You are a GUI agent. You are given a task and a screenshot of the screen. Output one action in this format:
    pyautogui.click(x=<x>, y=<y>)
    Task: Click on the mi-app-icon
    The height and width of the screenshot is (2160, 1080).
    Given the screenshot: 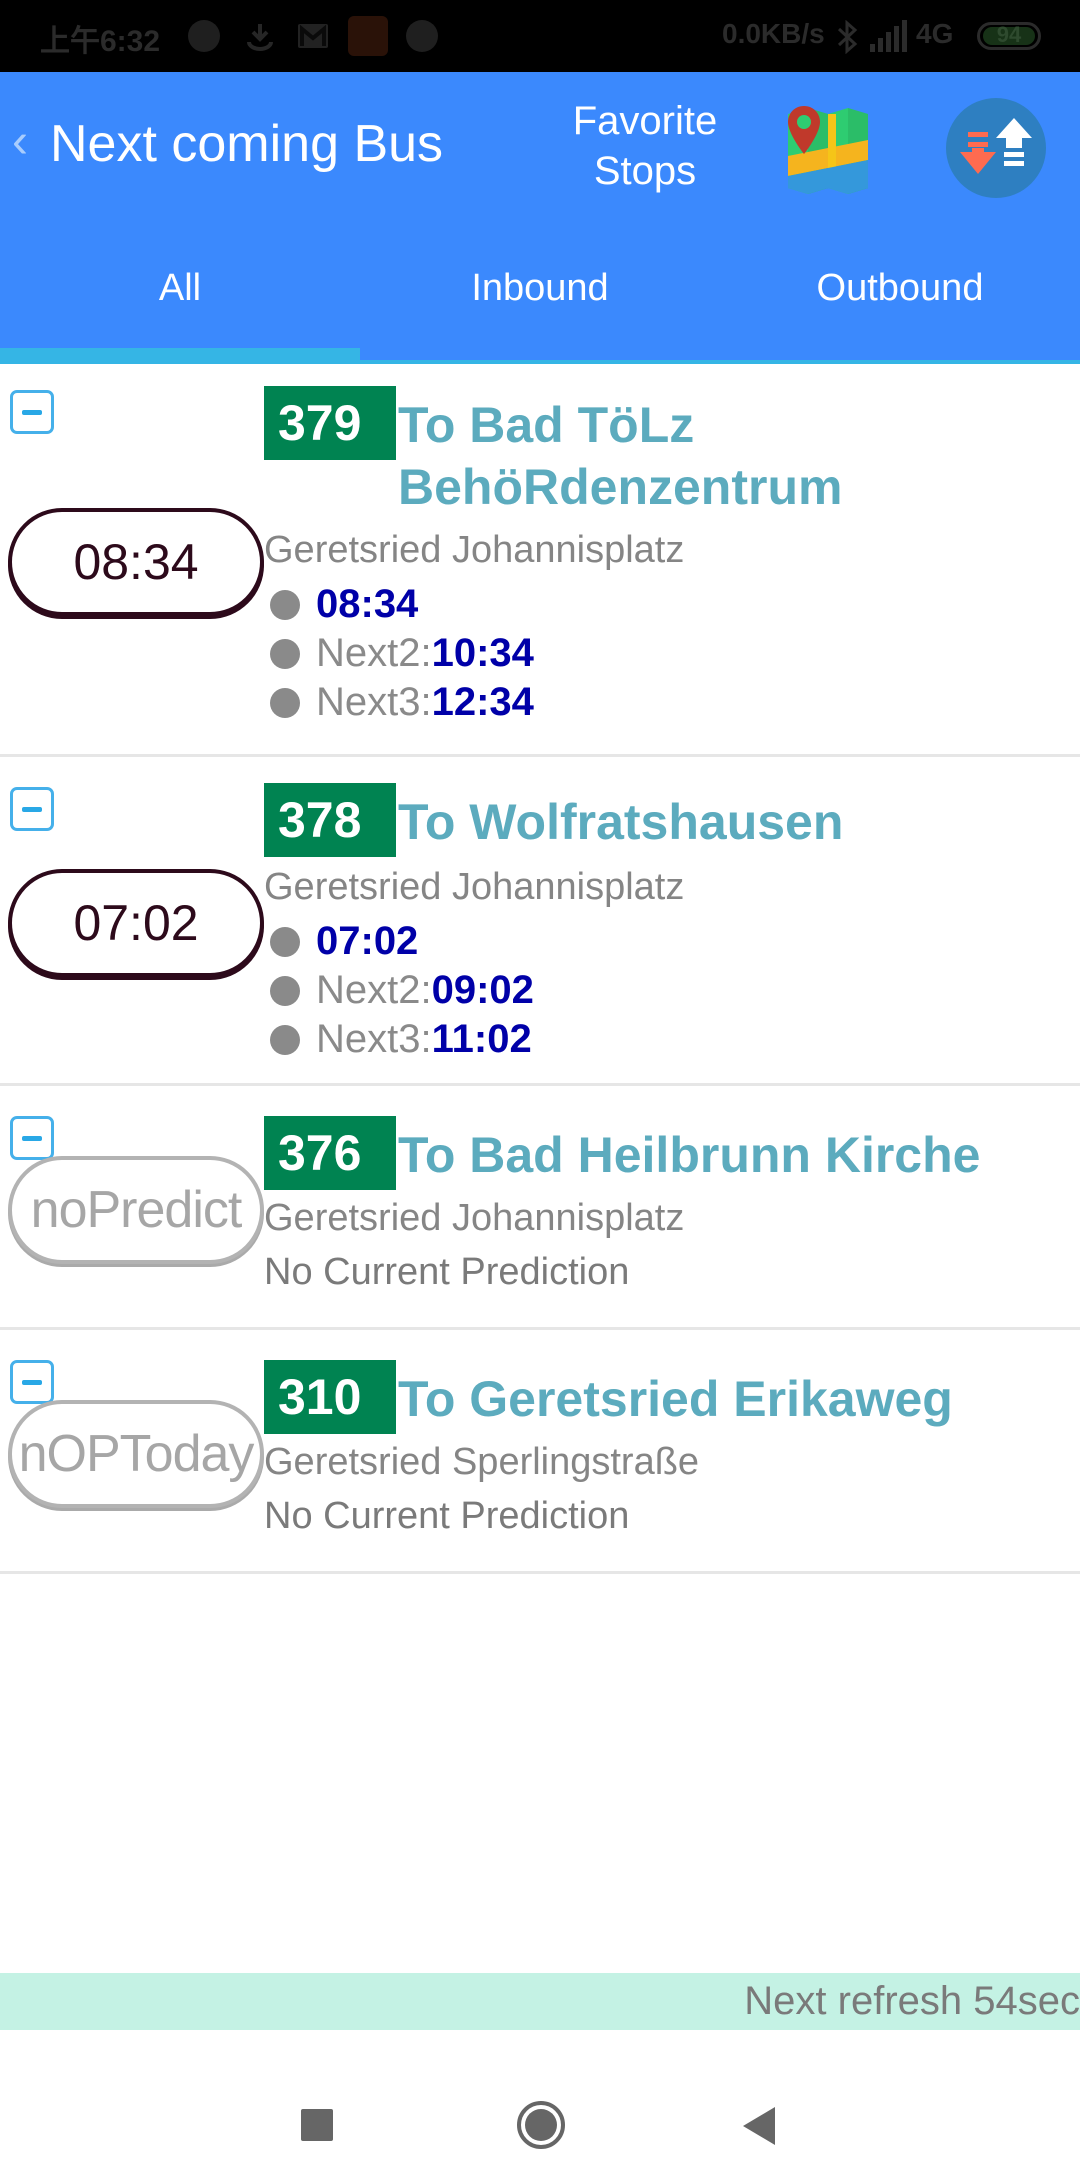 What is the action you would take?
    pyautogui.click(x=368, y=36)
    